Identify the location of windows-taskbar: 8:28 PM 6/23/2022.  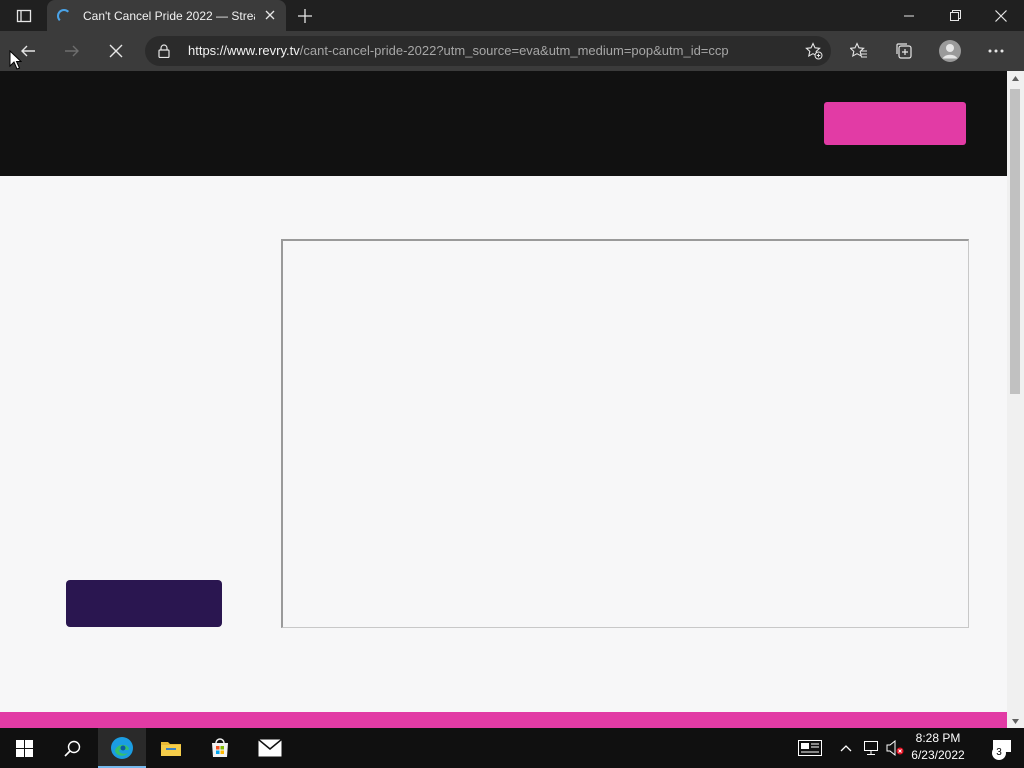
(512, 748).